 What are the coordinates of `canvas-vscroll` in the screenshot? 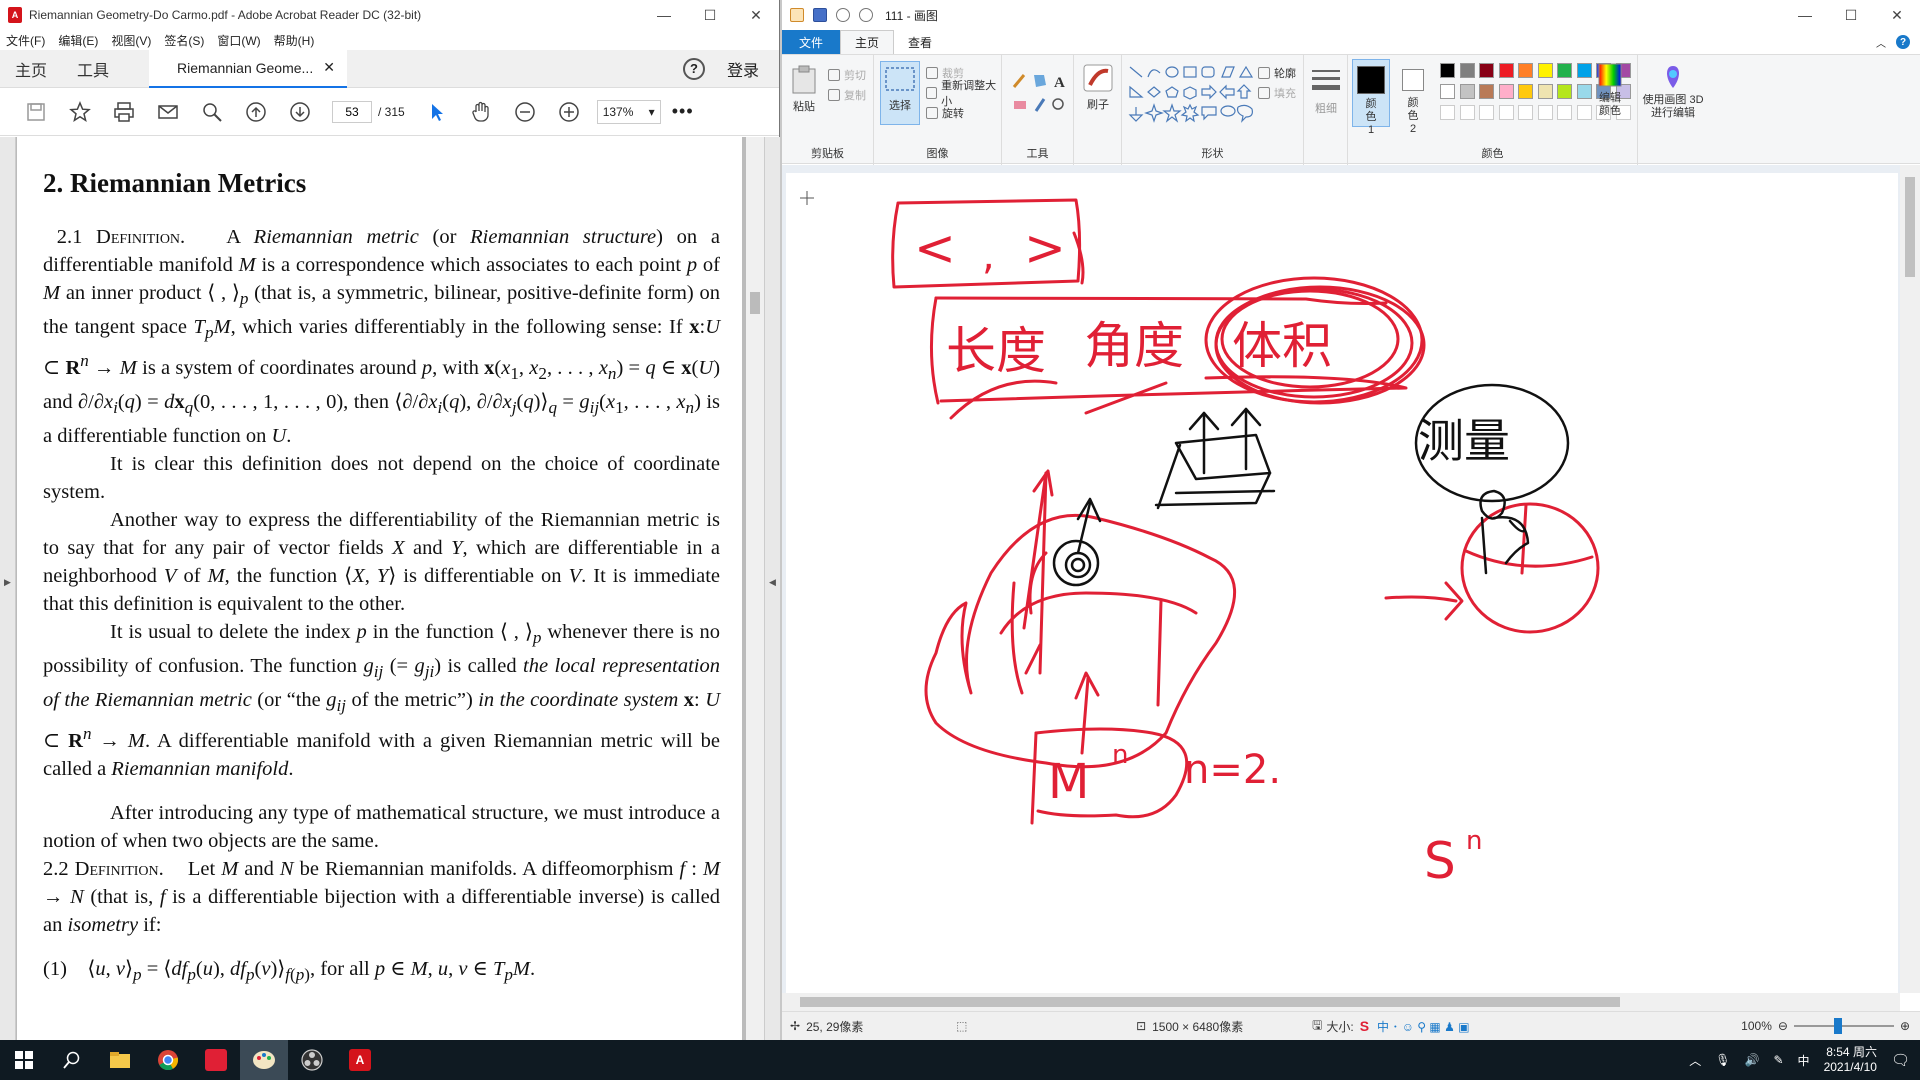 It's located at (1910, 579).